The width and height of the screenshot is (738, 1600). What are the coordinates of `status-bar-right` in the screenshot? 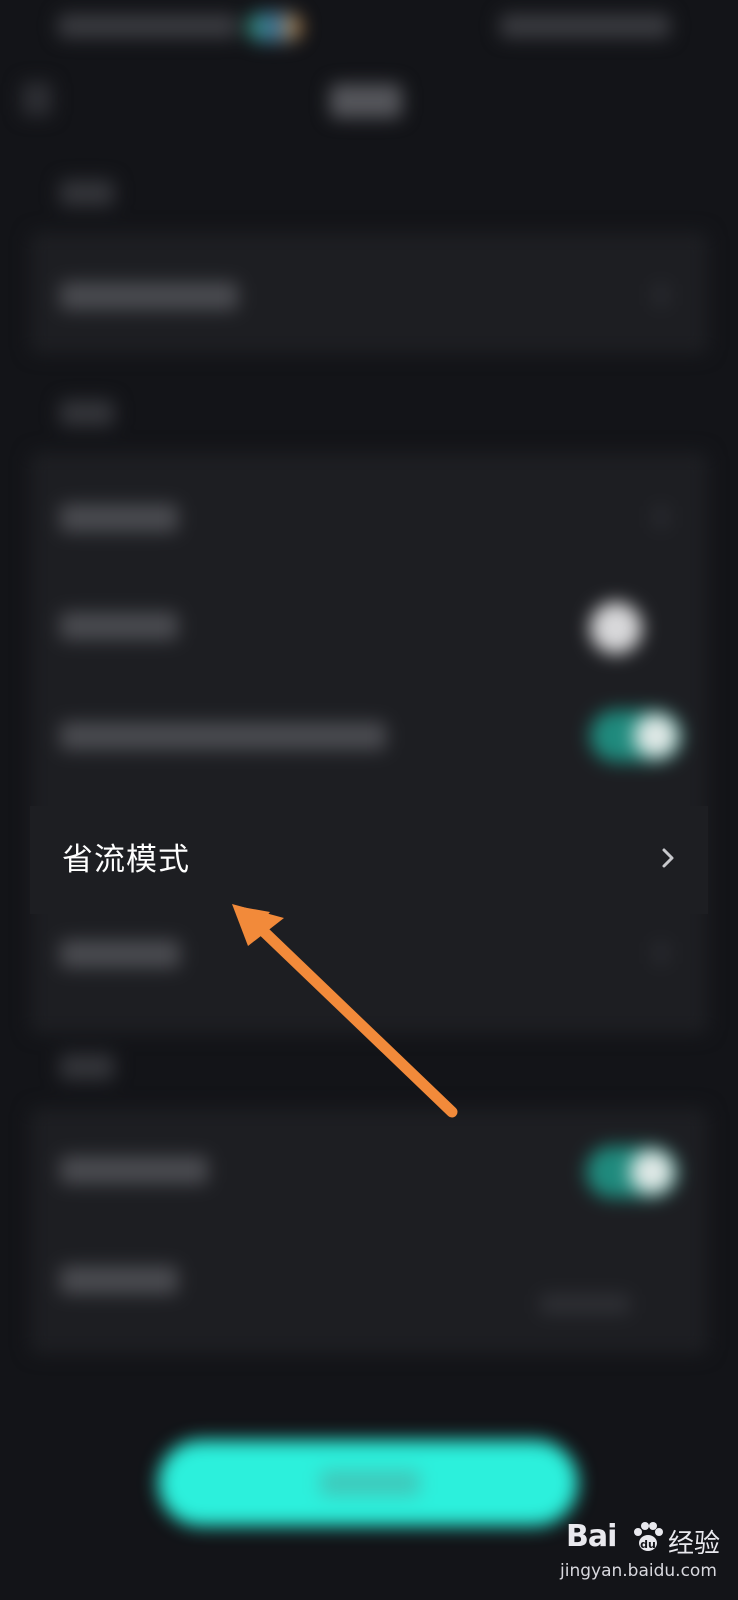 It's located at (585, 26).